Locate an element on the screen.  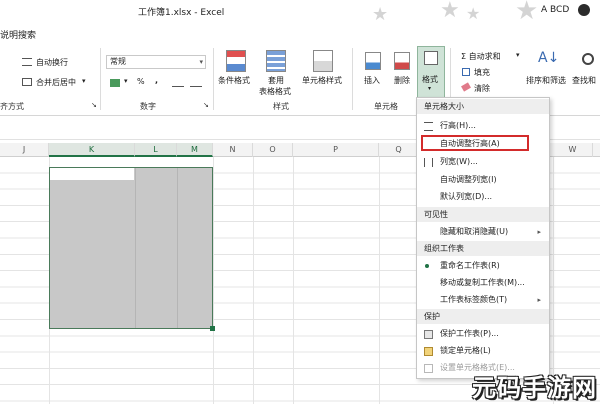
column-header: P is located at coordinates (336, 150).